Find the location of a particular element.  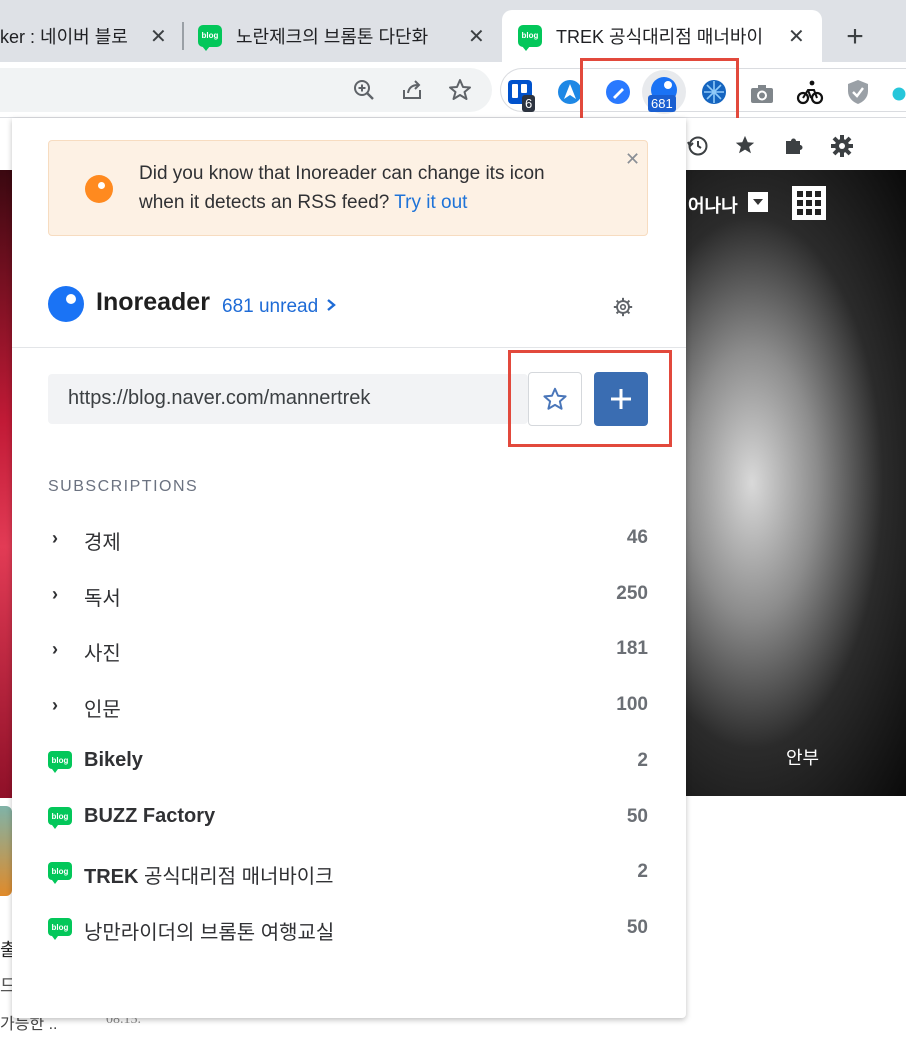

folder-name: 인문 is located at coordinates (102, 710).